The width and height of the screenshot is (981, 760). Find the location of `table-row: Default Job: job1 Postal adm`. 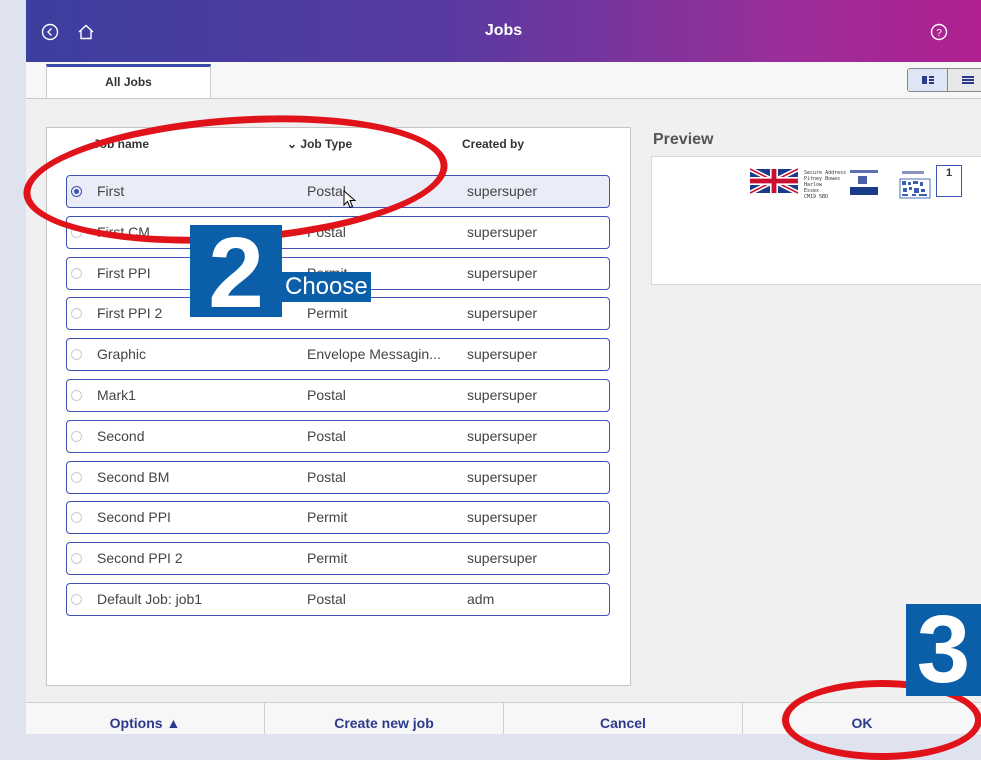

table-row: Default Job: job1 Postal adm is located at coordinates (338, 599).